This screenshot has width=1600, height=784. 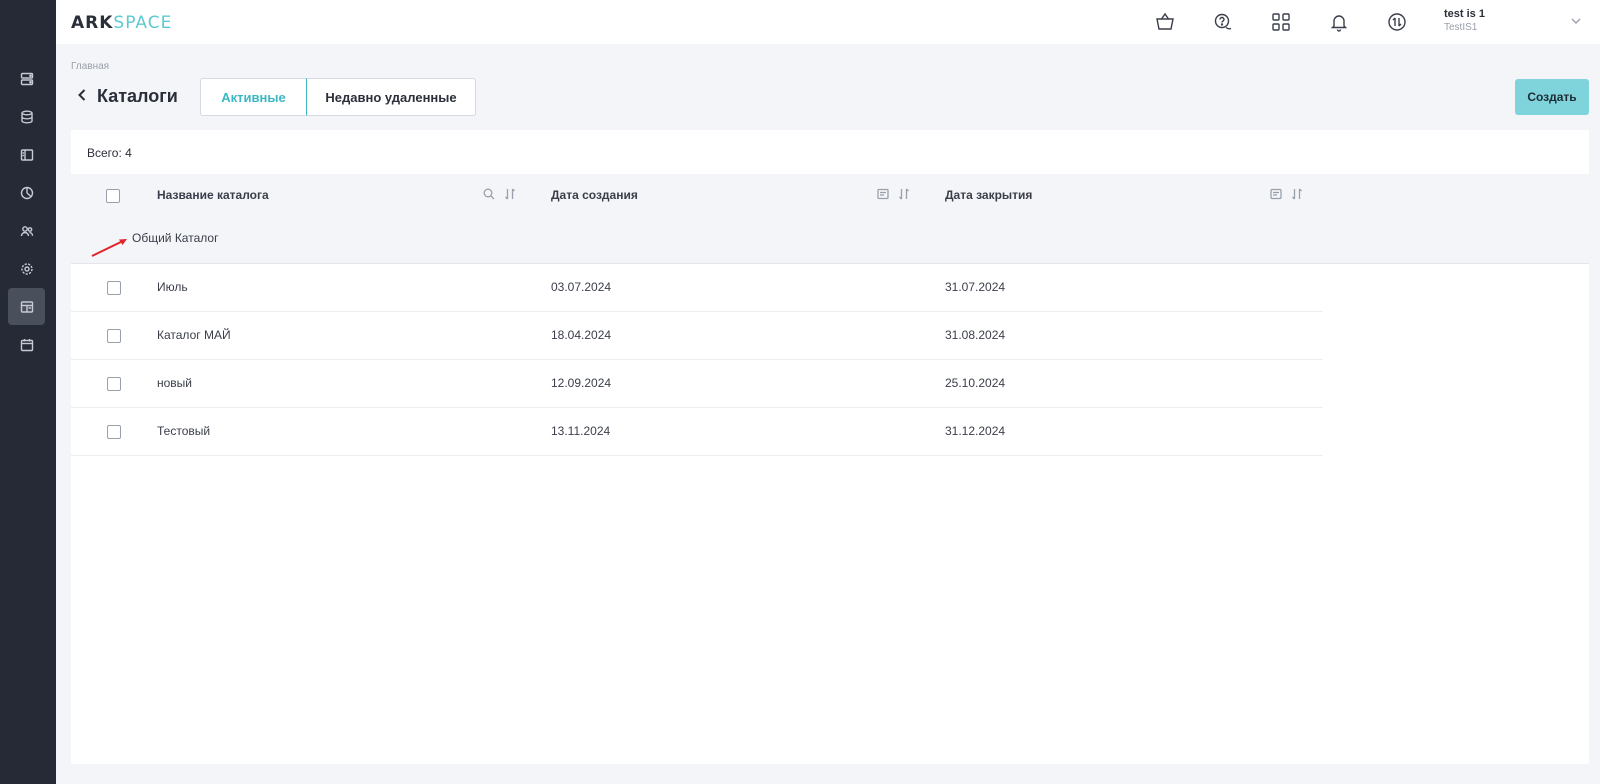 I want to click on catalog-name: Июль, so click(x=172, y=287).